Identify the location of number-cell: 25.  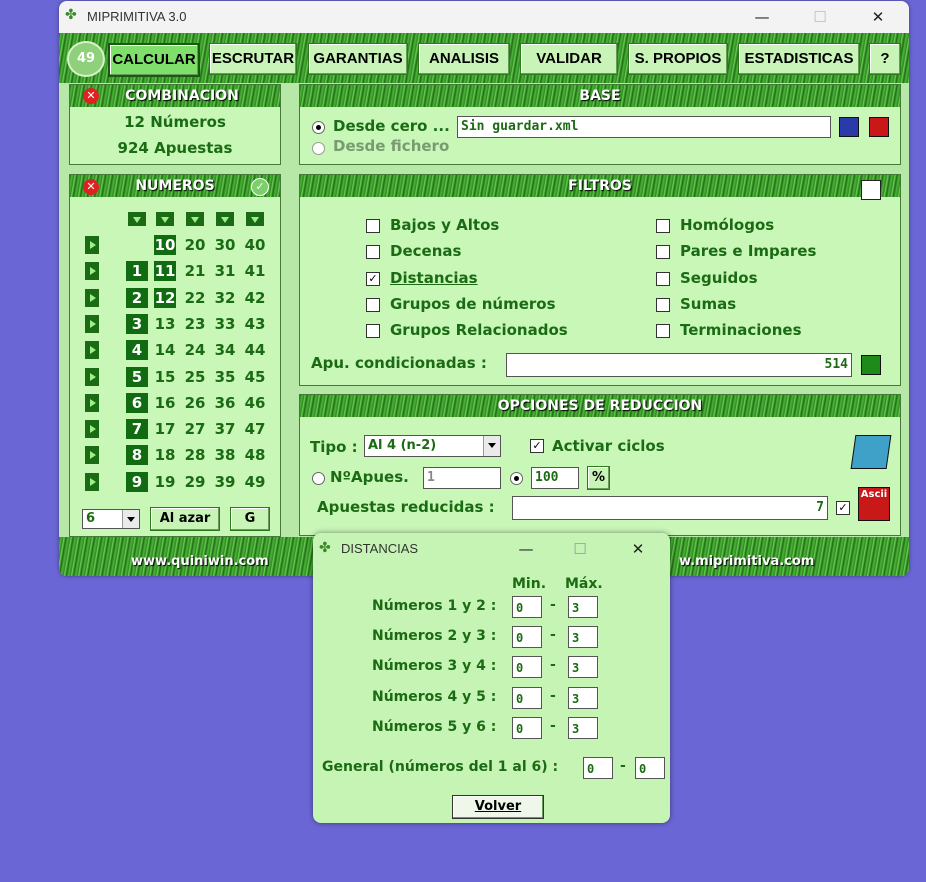
(195, 377).